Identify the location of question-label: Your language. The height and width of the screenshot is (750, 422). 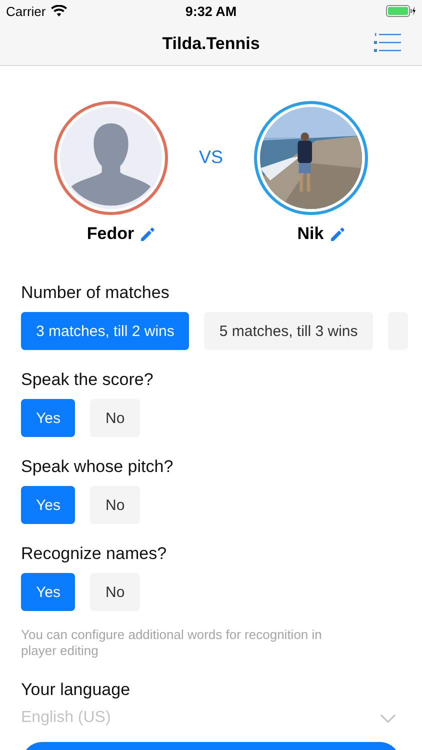
(76, 690).